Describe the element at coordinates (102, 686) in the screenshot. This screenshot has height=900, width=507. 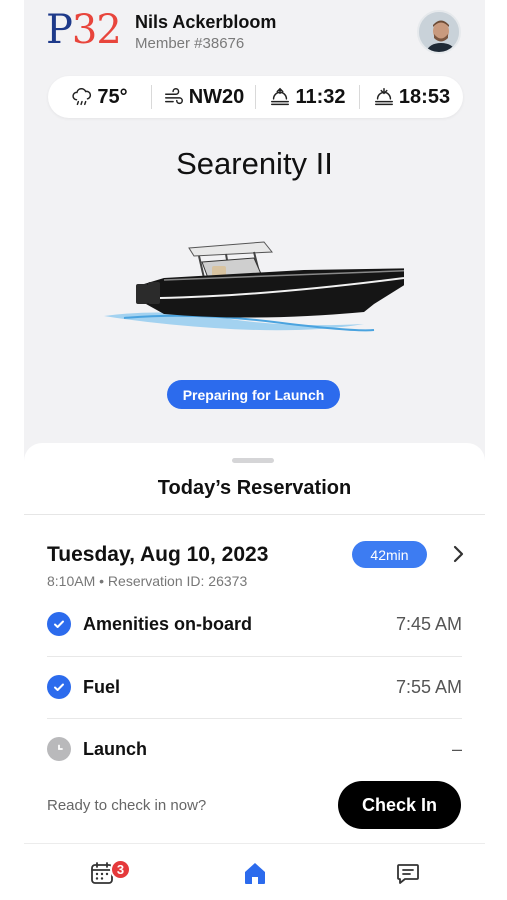
I see `step-label: Fuel` at that location.